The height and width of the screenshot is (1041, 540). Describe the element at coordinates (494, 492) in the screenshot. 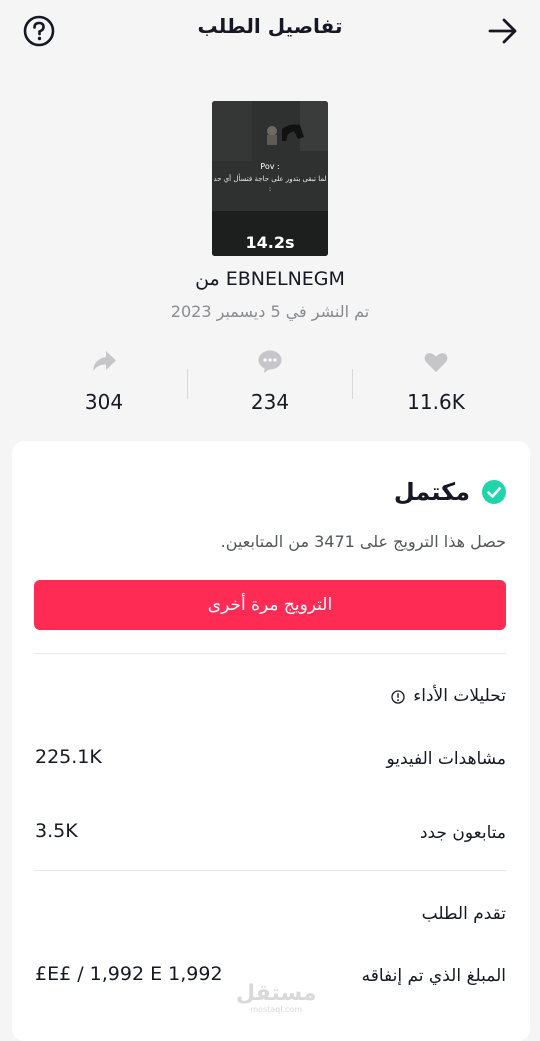

I see `check-circle-icon` at that location.